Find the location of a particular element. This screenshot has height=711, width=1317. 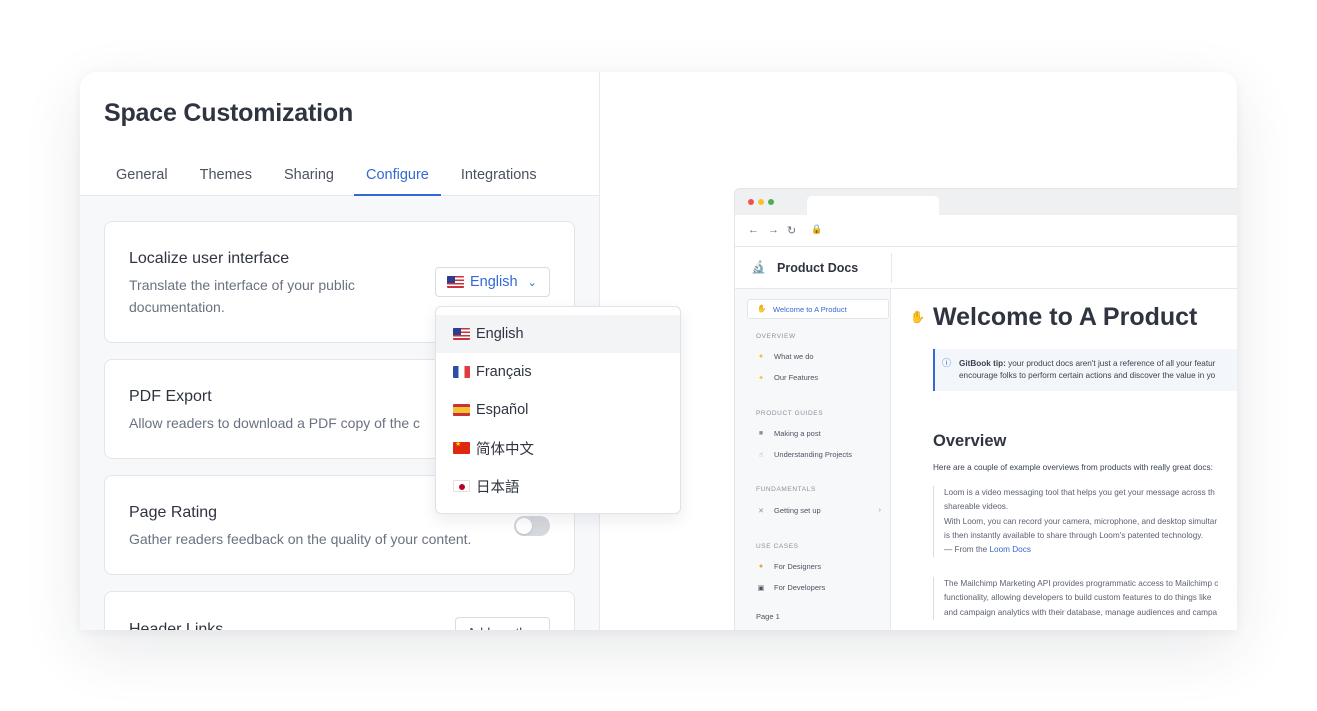

post-icon: ■ is located at coordinates (761, 433).